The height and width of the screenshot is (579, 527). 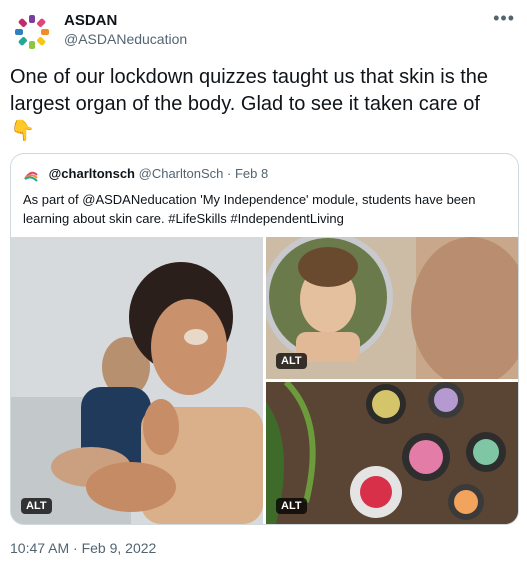 What do you see at coordinates (504, 18) in the screenshot?
I see `more-horizontal-icon: •••` at bounding box center [504, 18].